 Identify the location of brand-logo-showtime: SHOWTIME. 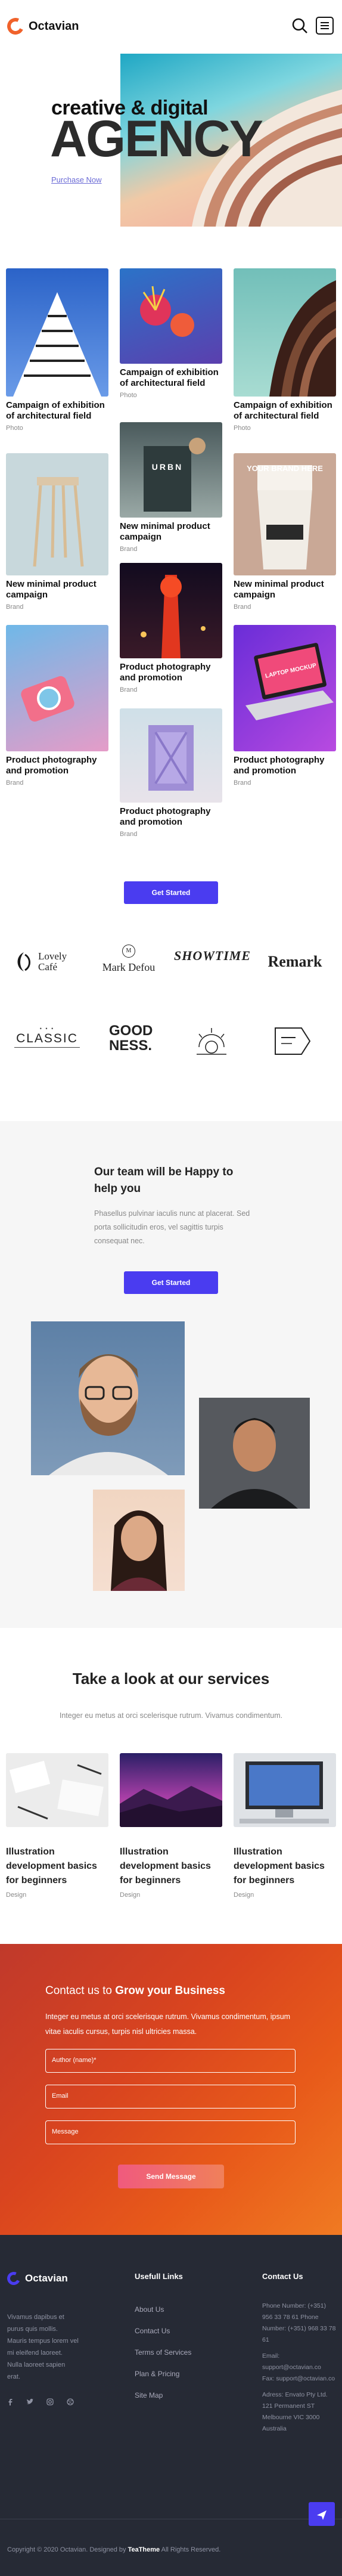
(212, 956).